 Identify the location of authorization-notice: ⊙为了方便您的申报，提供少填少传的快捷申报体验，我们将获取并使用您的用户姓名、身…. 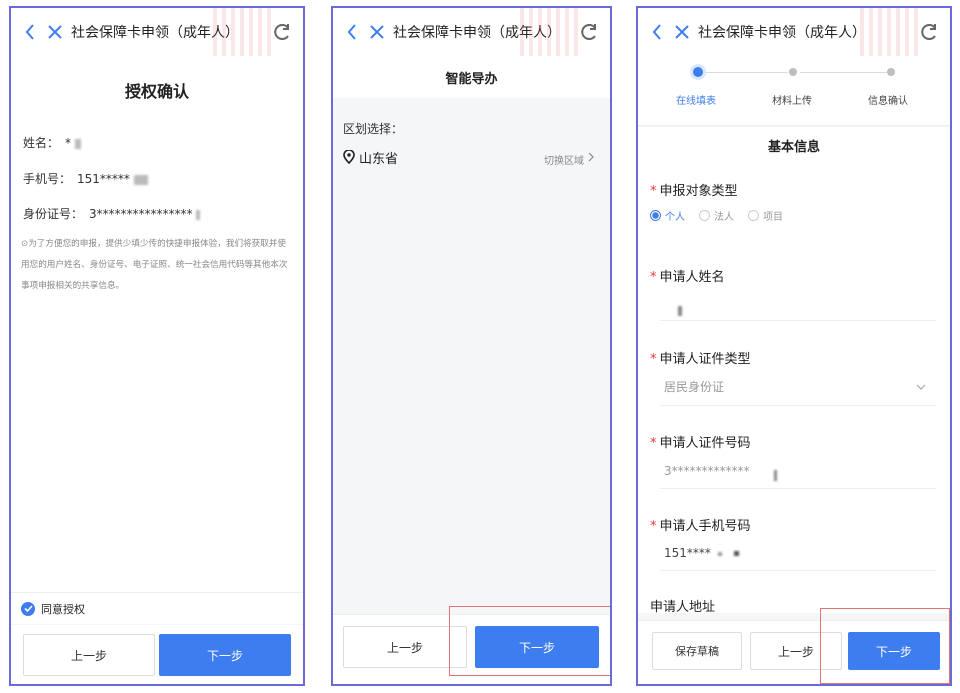
(154, 265).